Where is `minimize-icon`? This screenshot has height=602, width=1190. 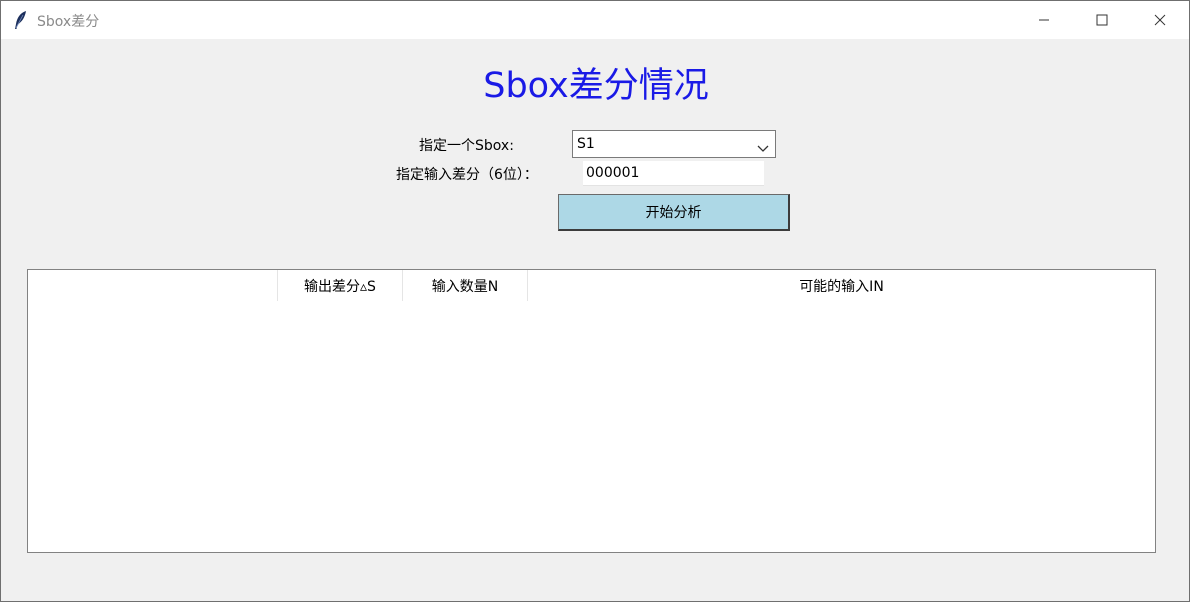 minimize-icon is located at coordinates (1044, 20).